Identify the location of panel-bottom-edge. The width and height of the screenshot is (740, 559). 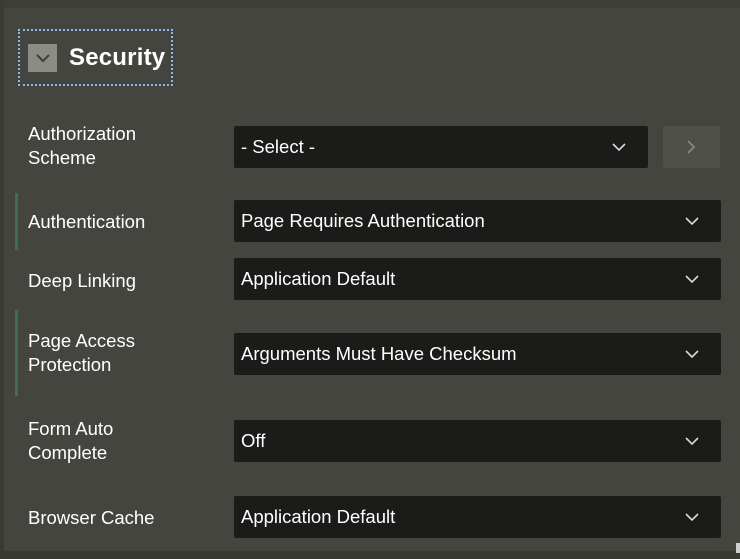
(370, 555).